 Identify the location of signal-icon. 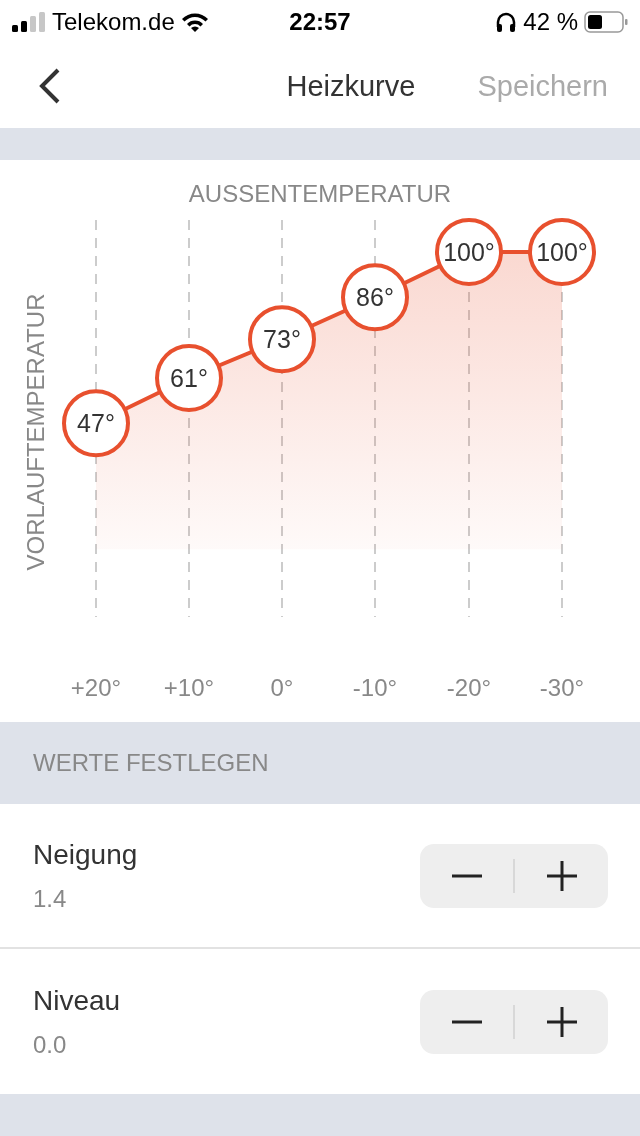
(29, 22).